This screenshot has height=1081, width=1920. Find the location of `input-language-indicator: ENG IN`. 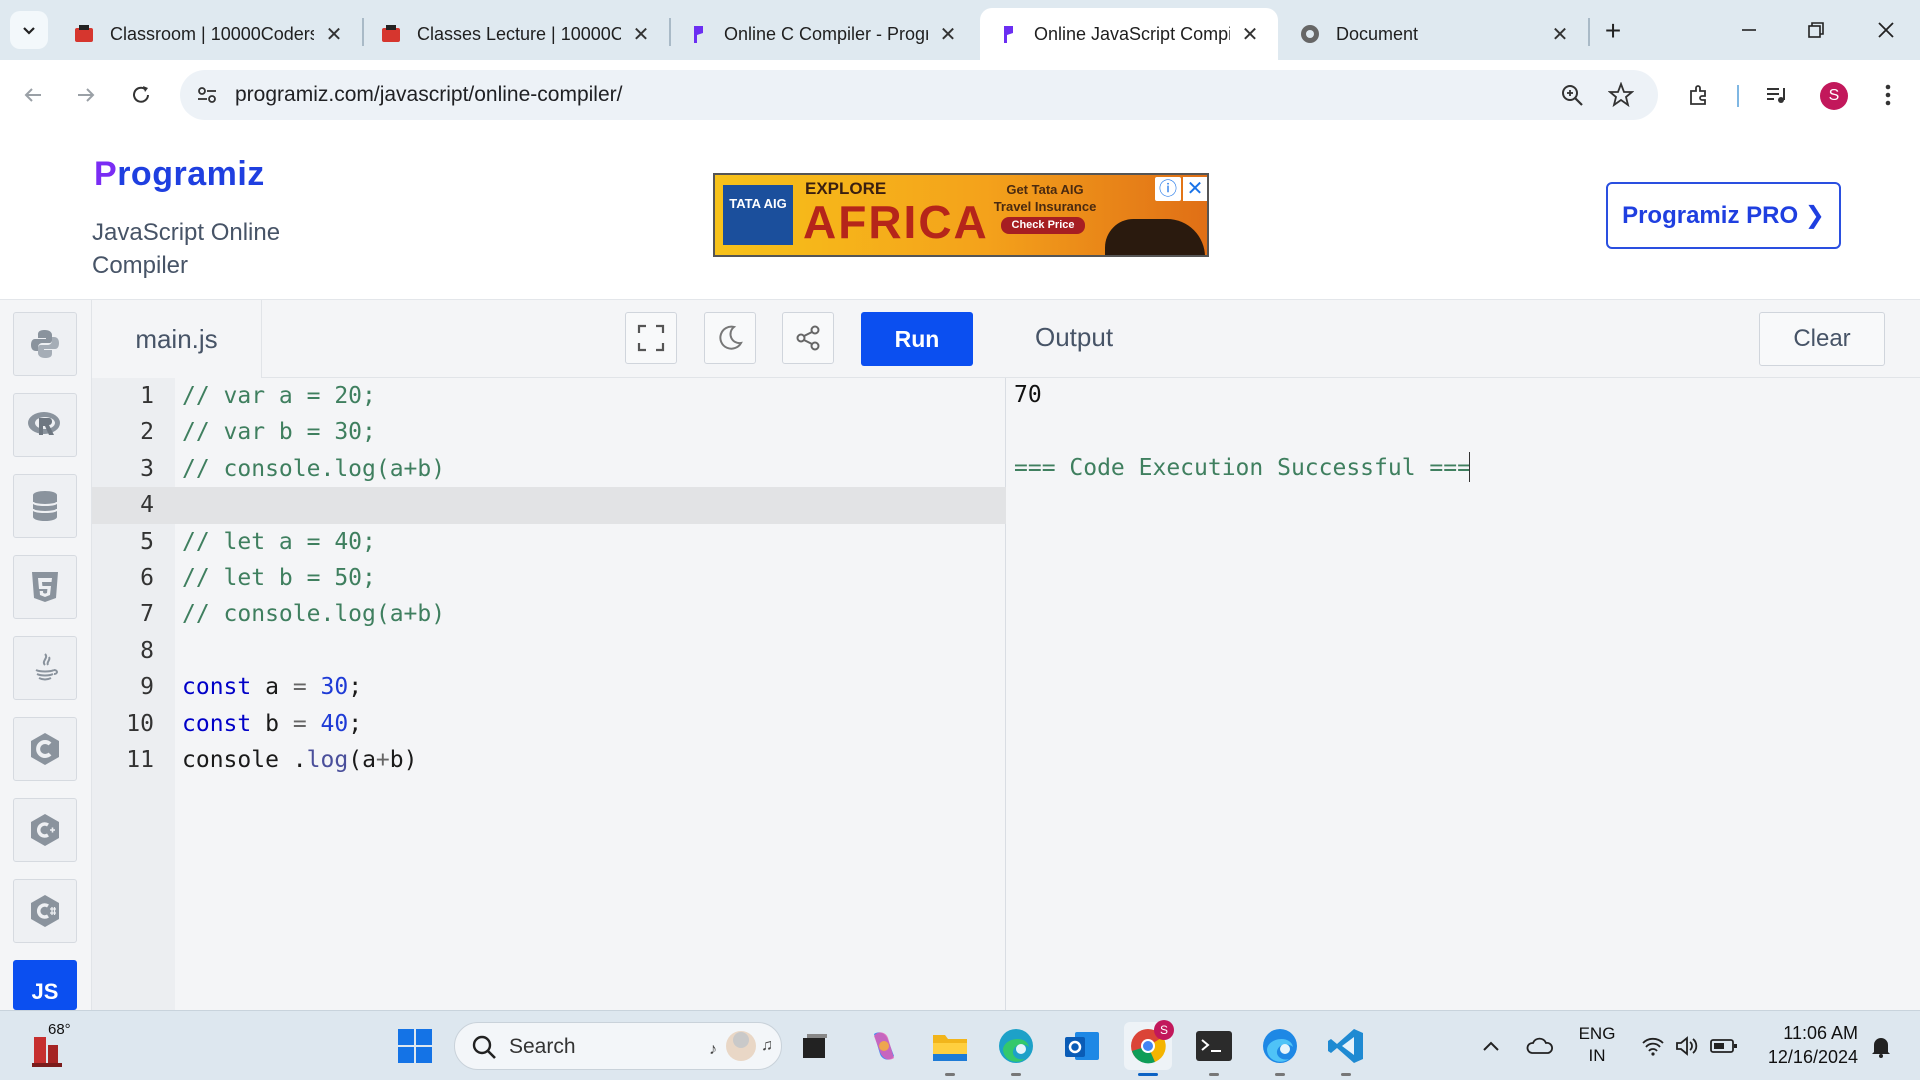

input-language-indicator: ENG IN is located at coordinates (1597, 1045).